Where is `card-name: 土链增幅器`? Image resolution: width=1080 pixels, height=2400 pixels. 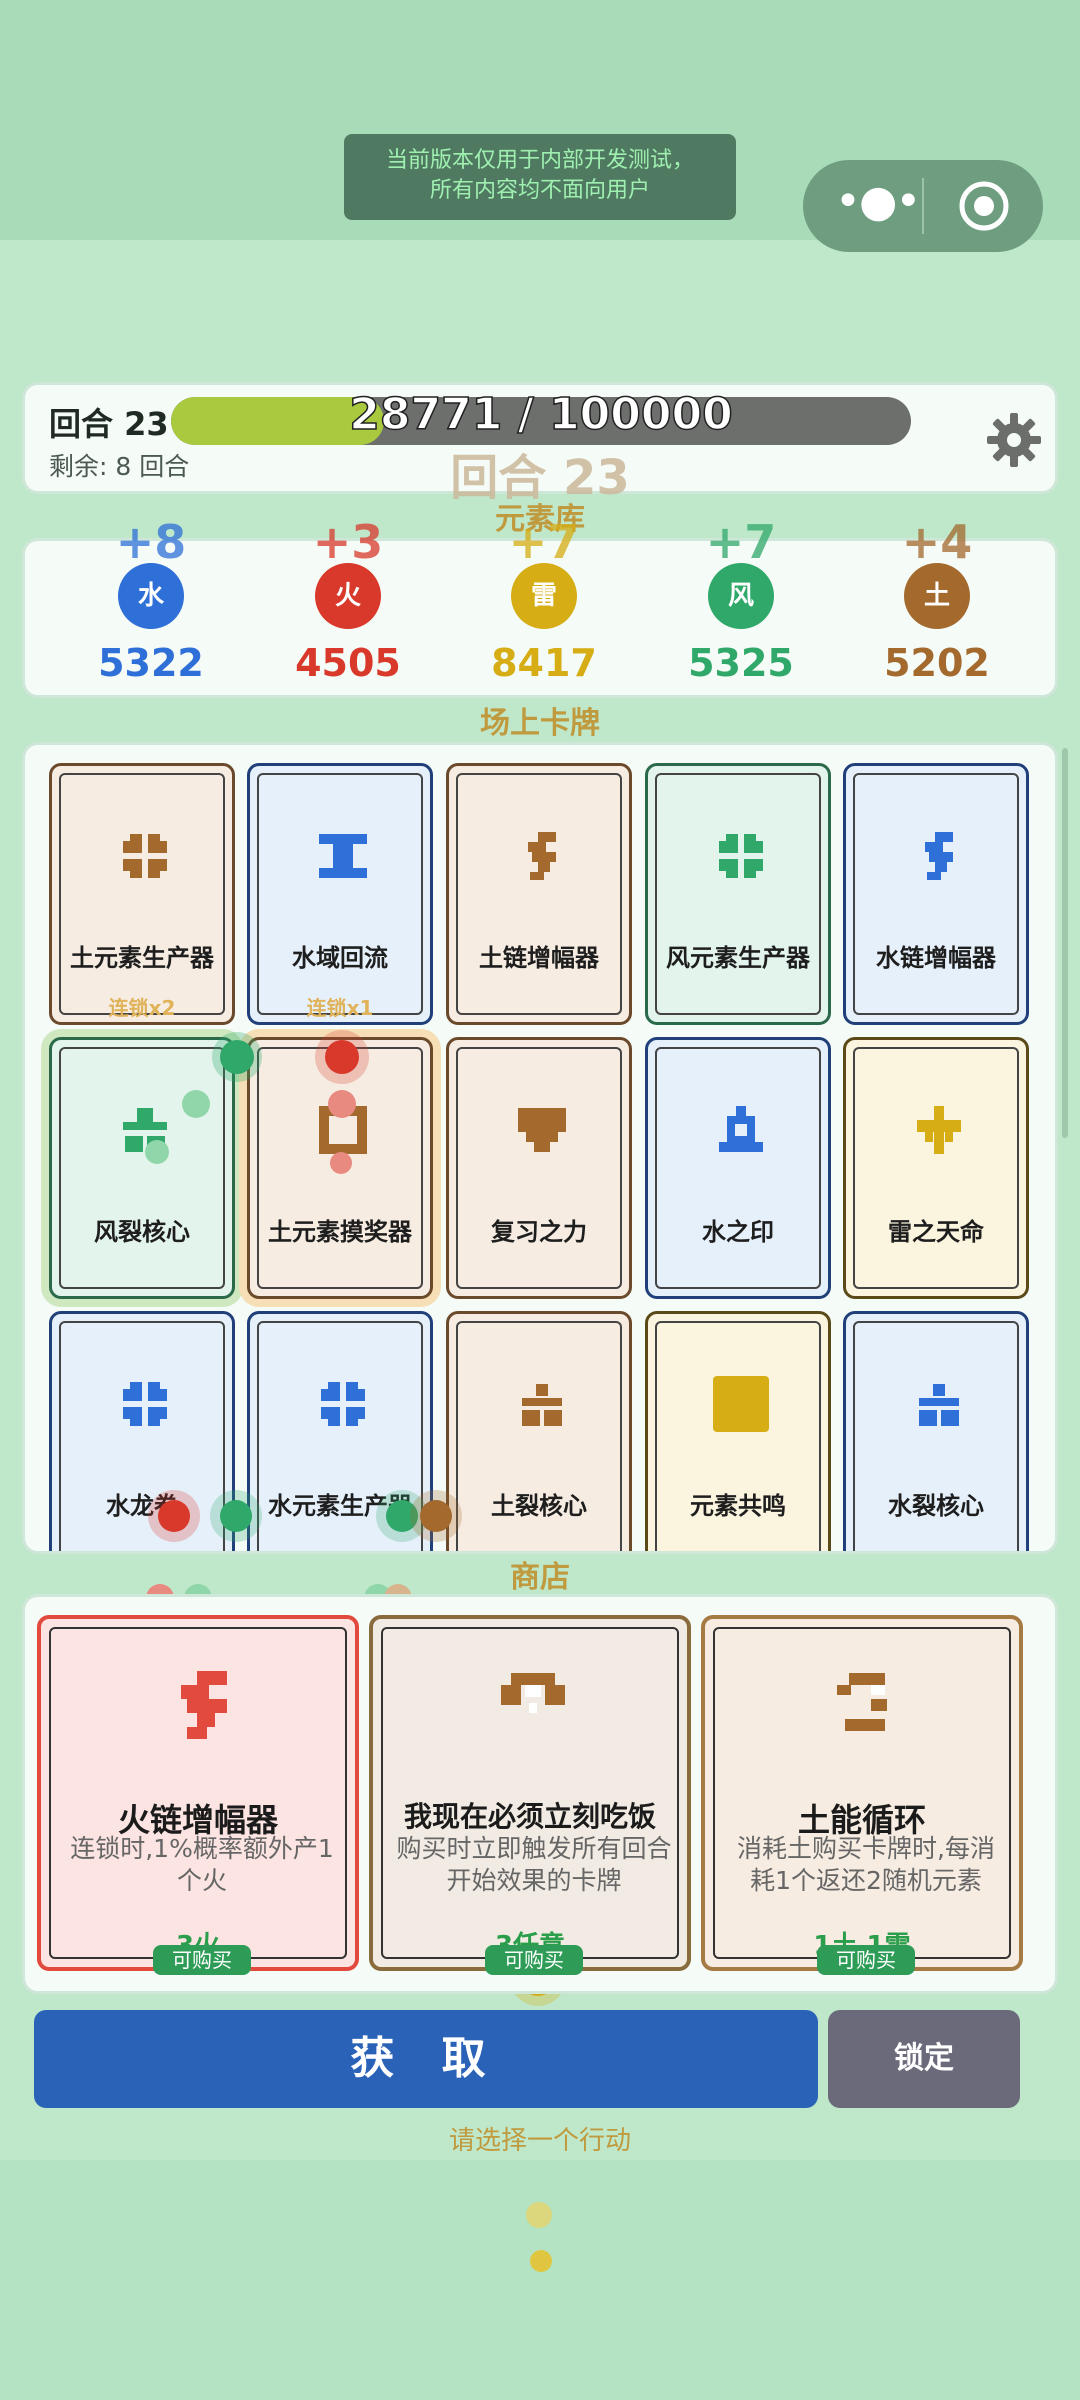 card-name: 土链增幅器 is located at coordinates (539, 958).